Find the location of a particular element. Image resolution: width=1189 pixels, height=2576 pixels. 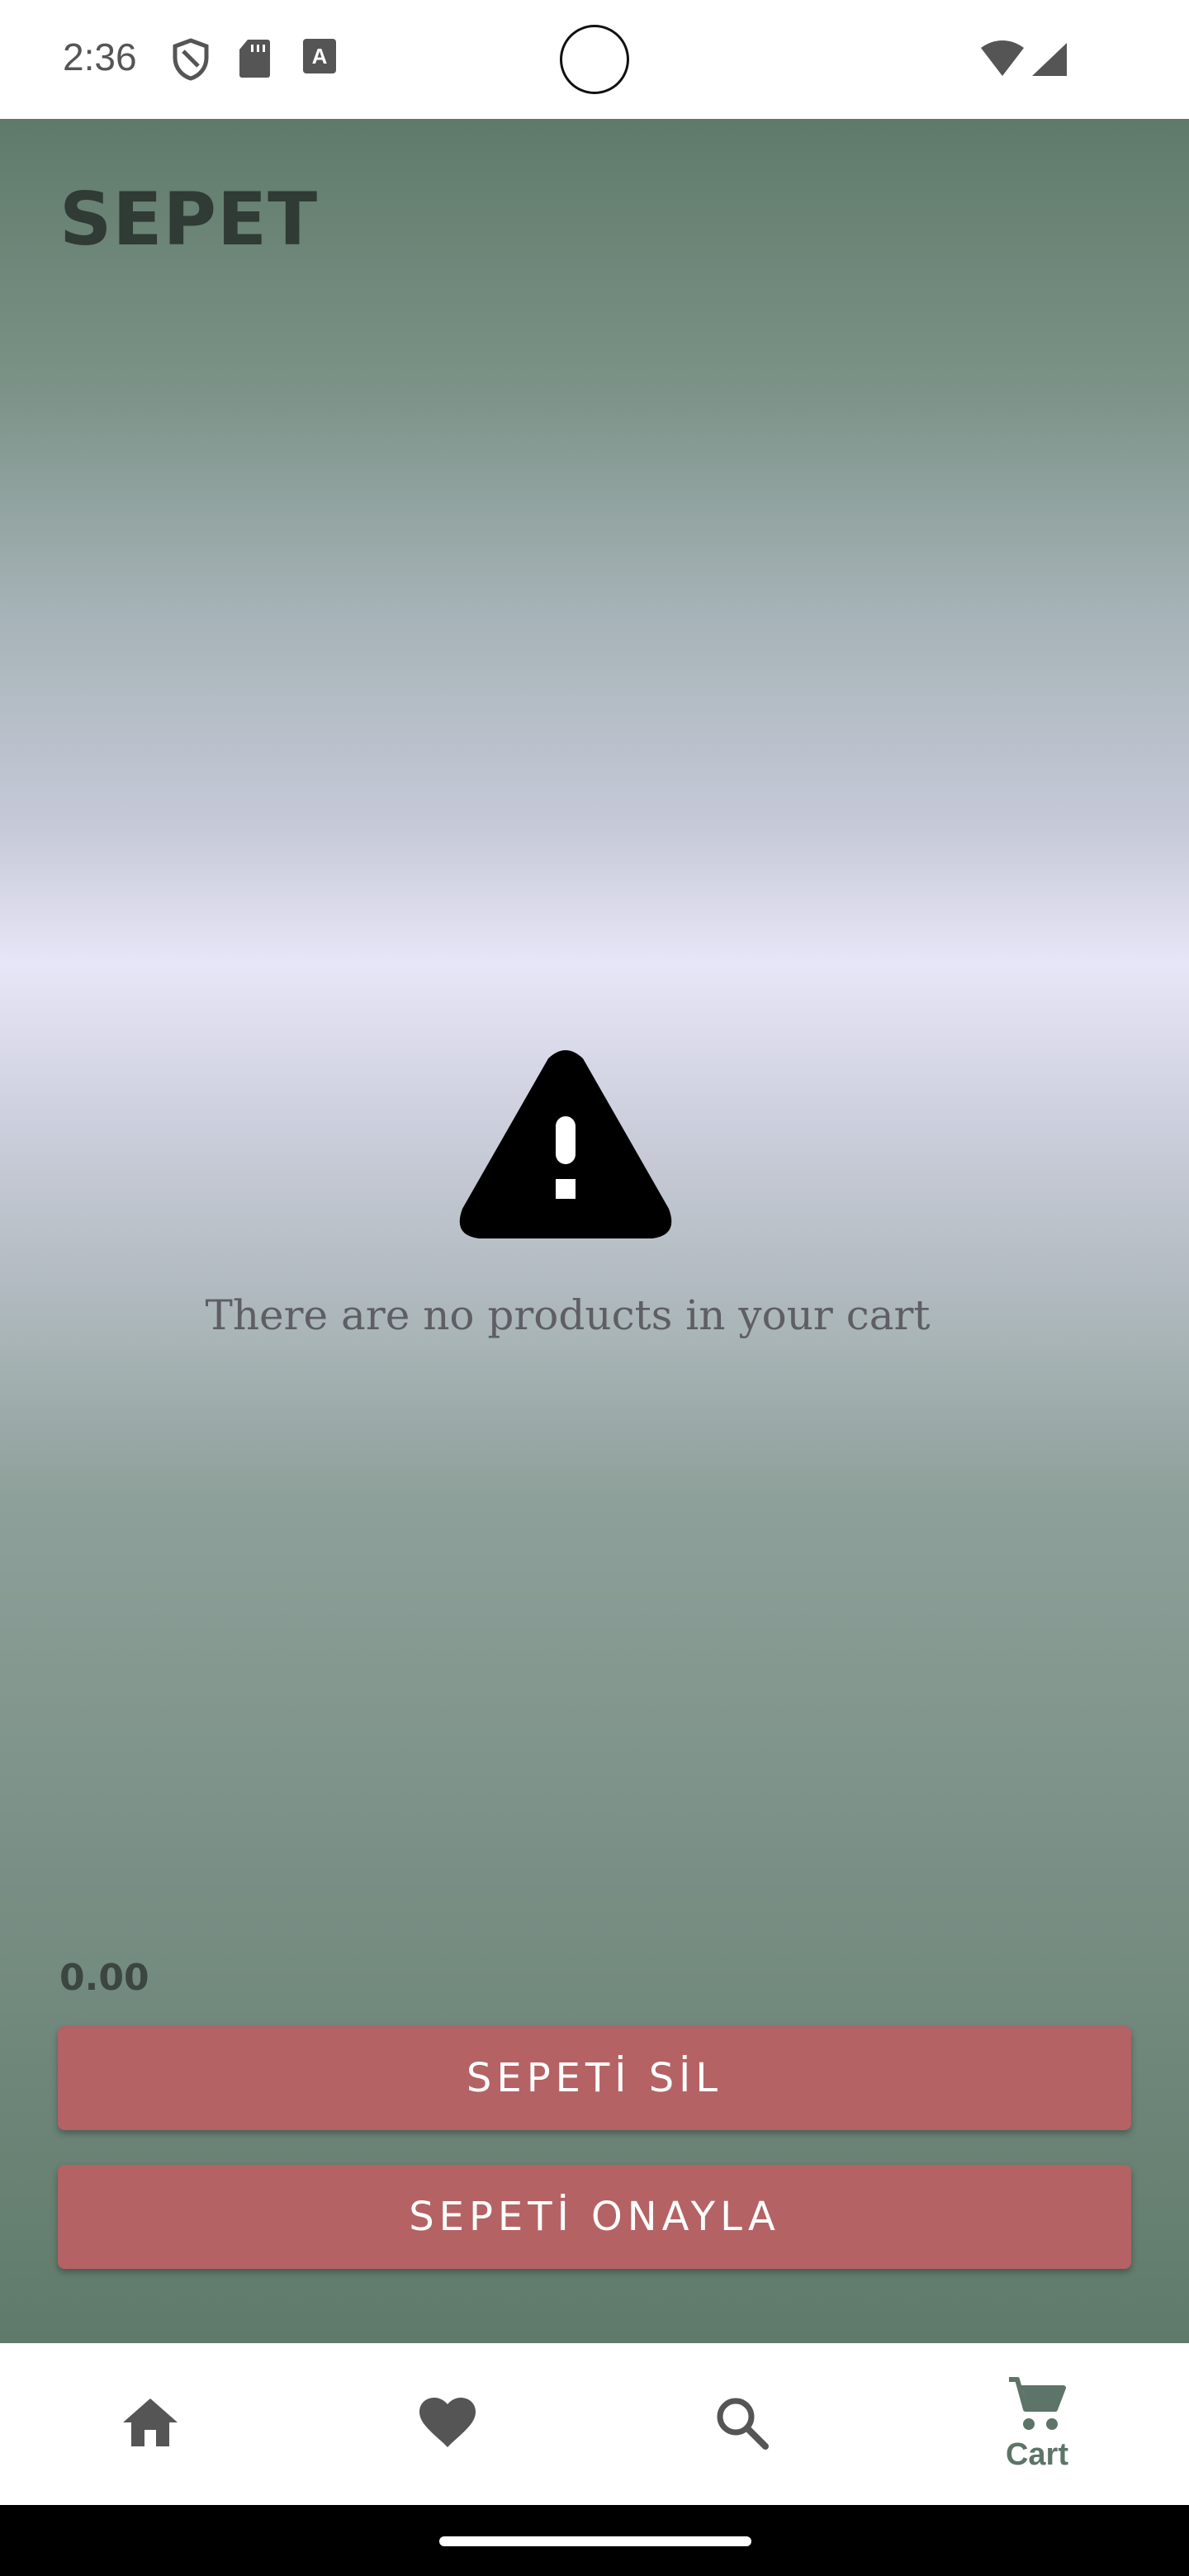

wifi-icon is located at coordinates (1002, 60).